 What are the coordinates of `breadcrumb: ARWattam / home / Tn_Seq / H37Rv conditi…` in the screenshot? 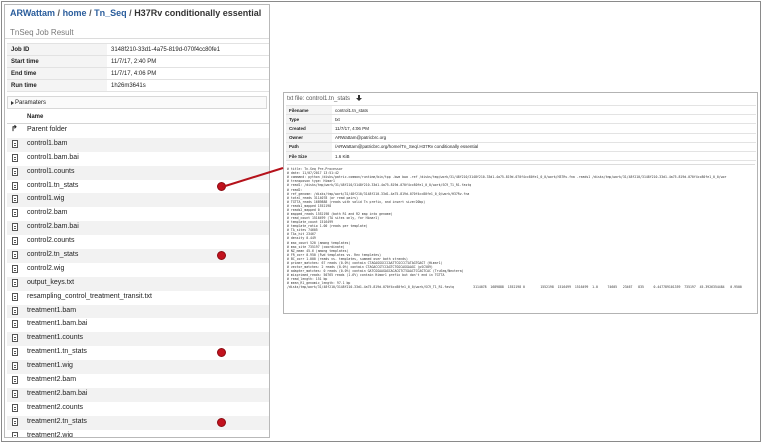 It's located at (137, 14).